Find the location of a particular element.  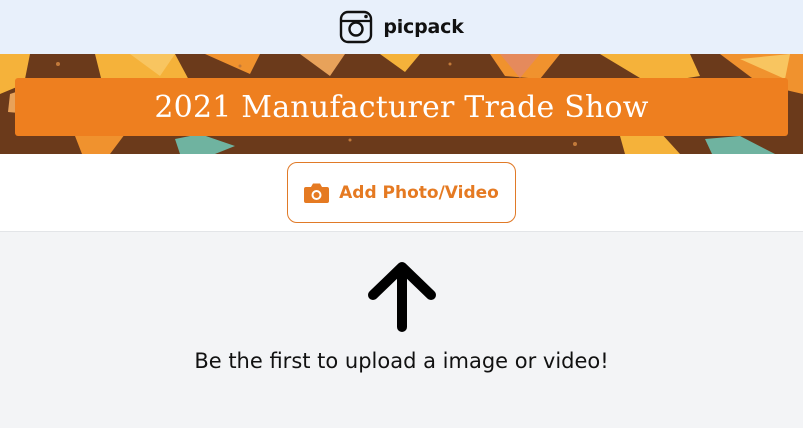

brand-name: picpack is located at coordinates (423, 27).